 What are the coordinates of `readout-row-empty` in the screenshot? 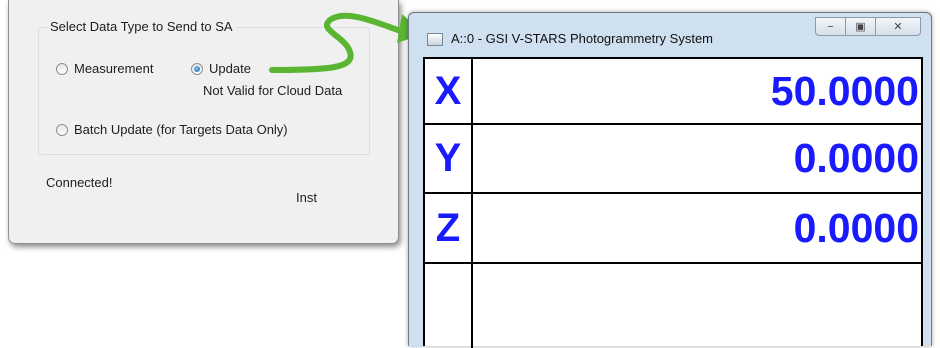 It's located at (673, 306).